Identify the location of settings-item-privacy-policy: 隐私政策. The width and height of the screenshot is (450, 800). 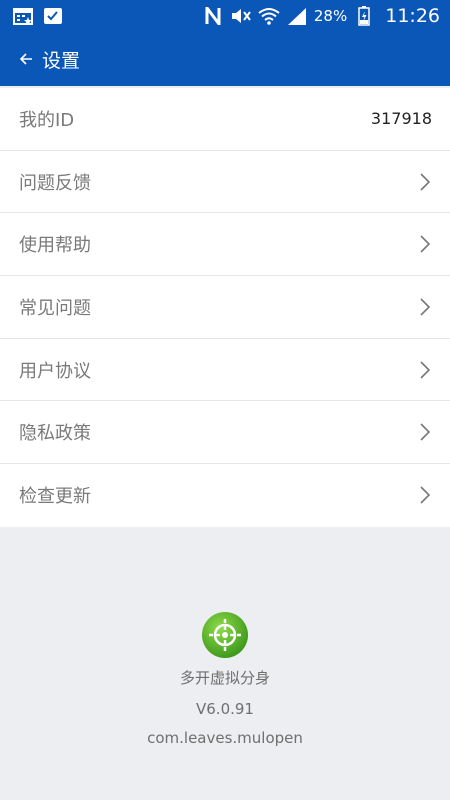
(225, 433).